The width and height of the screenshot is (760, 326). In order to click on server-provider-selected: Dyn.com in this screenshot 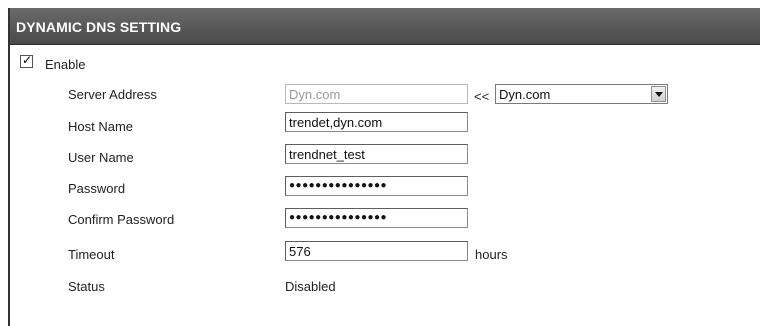, I will do `click(525, 94)`.